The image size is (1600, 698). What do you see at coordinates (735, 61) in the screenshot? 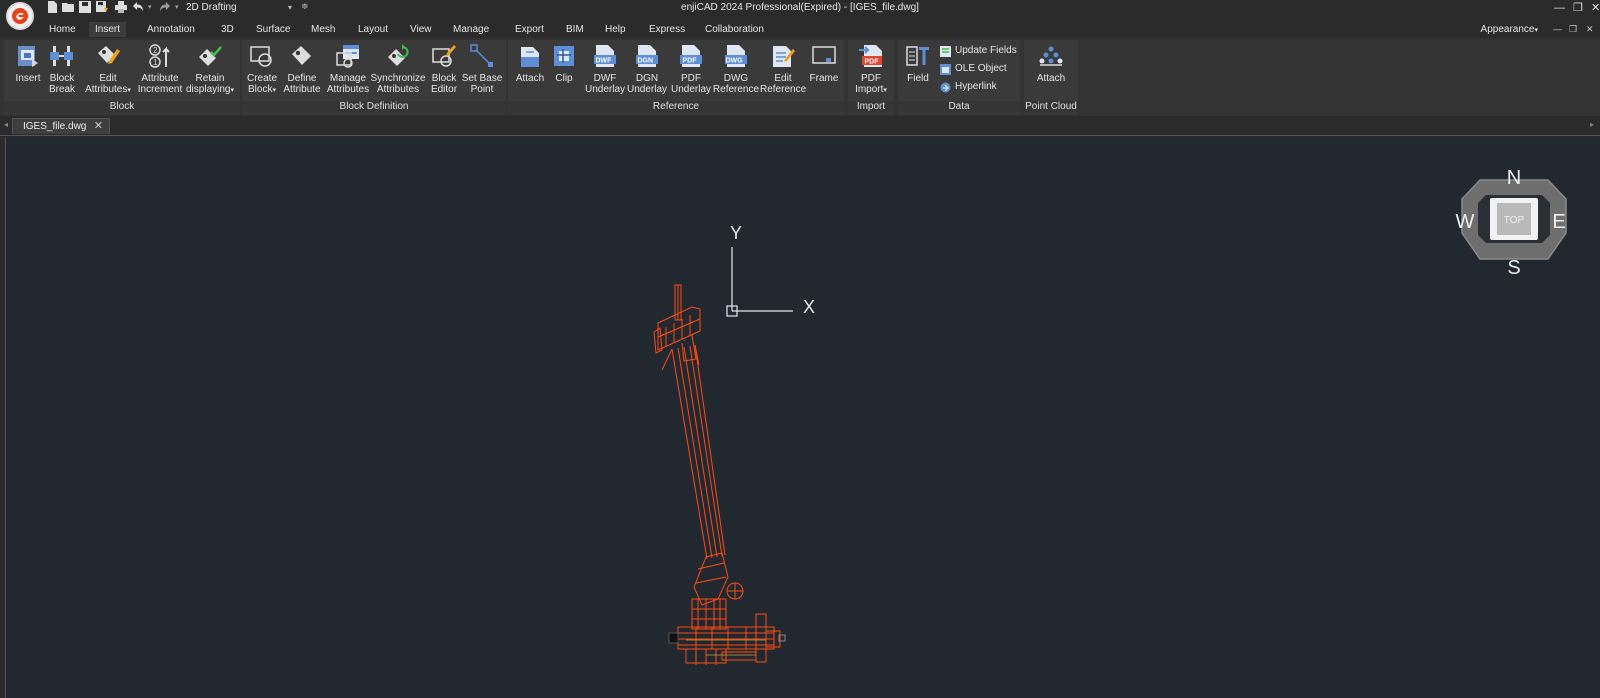
I see `svg-text: DWG` at bounding box center [735, 61].